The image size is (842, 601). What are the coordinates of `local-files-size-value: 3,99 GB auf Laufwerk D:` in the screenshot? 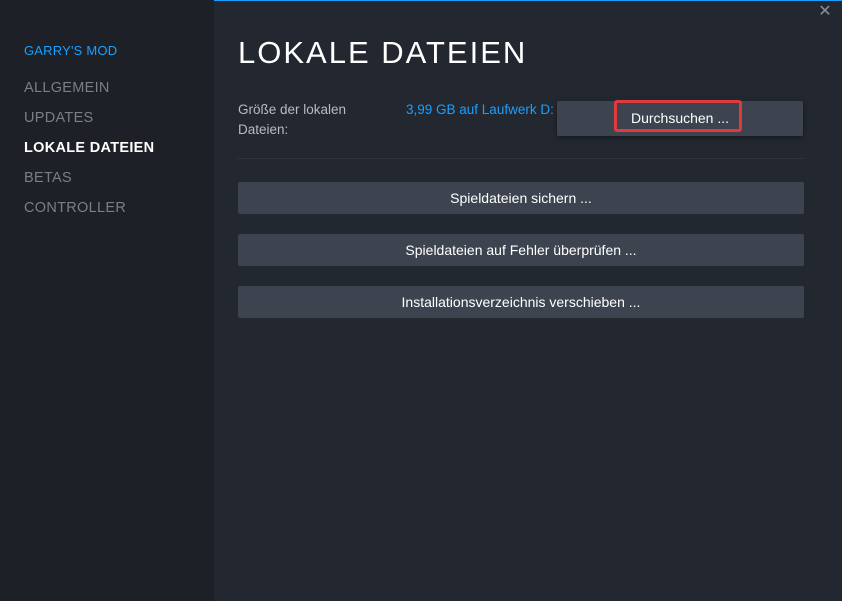 It's located at (480, 109).